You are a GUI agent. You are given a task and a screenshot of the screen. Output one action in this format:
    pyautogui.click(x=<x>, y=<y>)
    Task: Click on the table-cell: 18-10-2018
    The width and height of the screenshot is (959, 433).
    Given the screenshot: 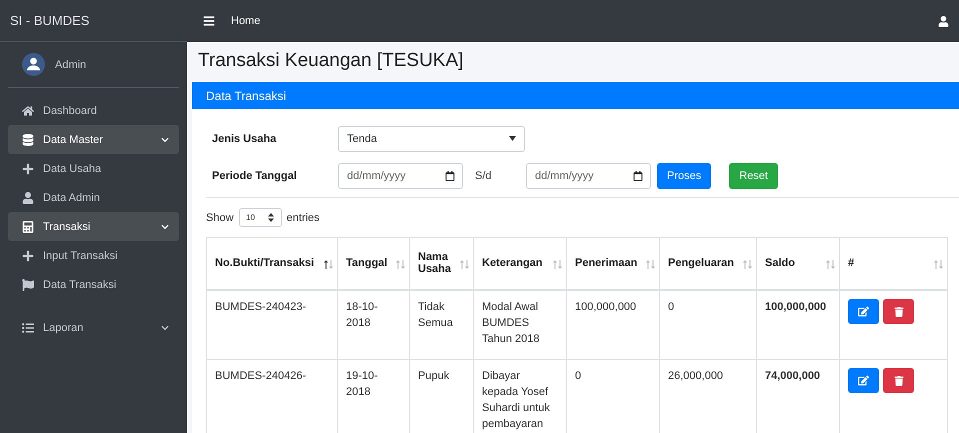 What is the action you would take?
    pyautogui.click(x=374, y=324)
    